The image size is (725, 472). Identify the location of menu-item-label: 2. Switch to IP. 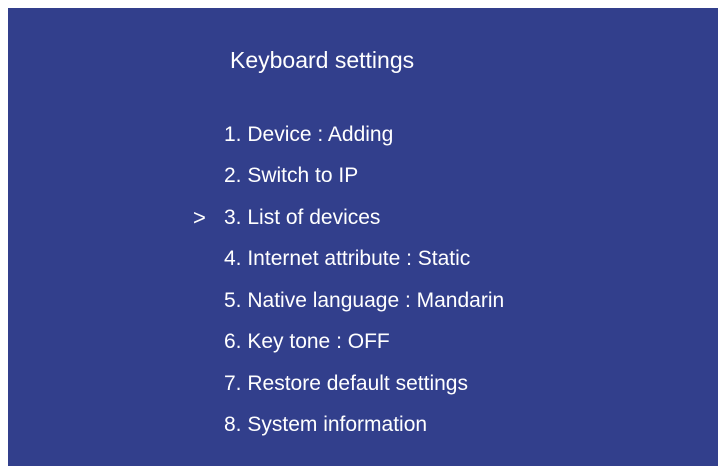
(291, 176).